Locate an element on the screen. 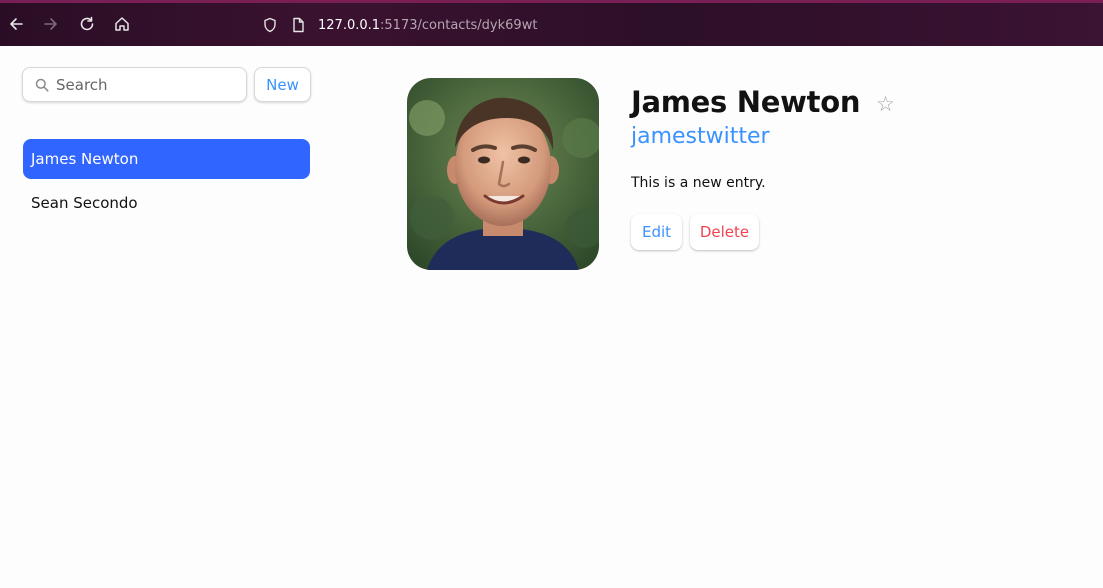 The height and width of the screenshot is (588, 1103). delete-button: Delete is located at coordinates (724, 232).